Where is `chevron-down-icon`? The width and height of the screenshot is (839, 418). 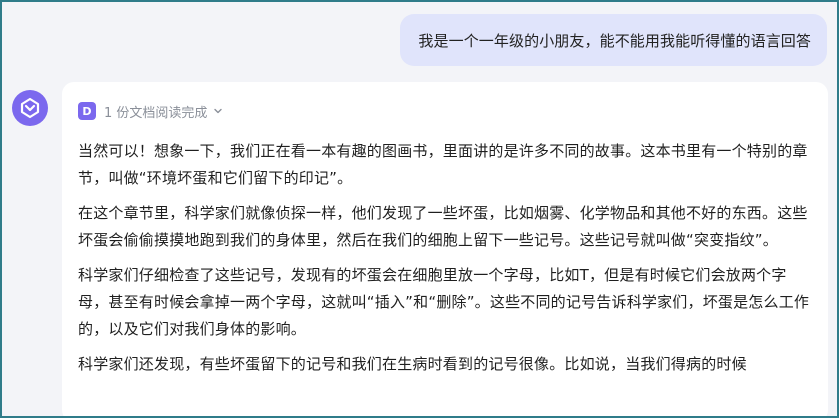
chevron-down-icon is located at coordinates (218, 111).